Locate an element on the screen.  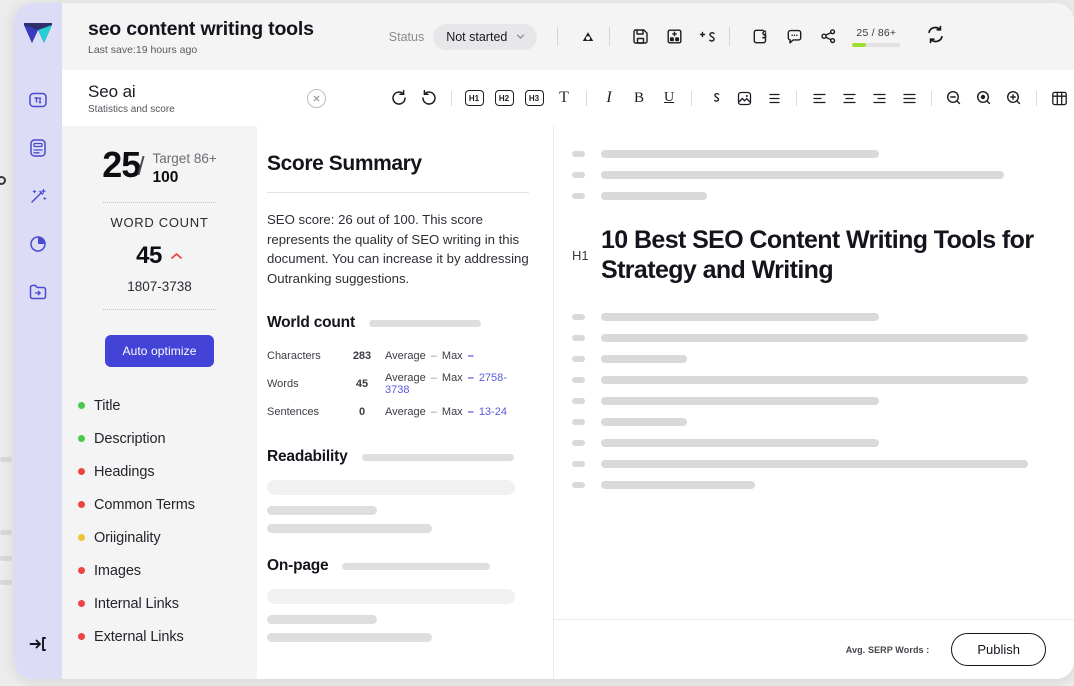
copy-page-icon is located at coordinates (760, 37).